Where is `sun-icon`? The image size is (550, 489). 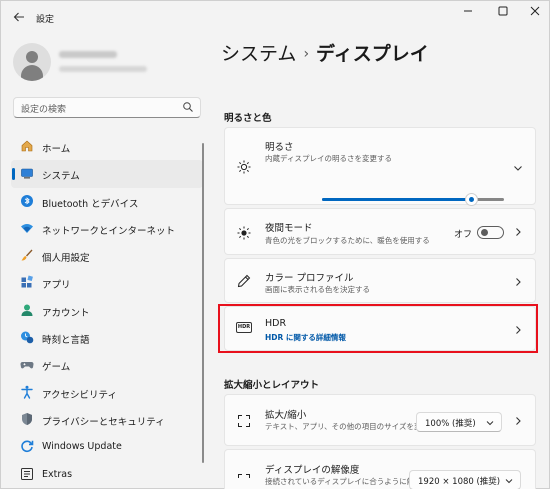
sun-icon is located at coordinates (244, 167).